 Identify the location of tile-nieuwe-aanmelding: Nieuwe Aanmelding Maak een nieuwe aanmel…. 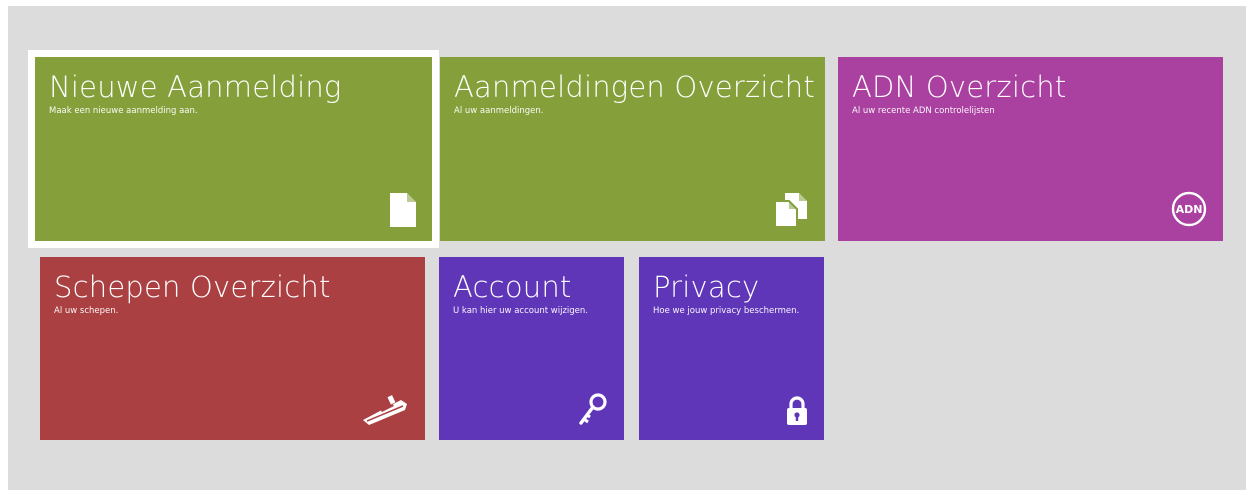
(233, 149).